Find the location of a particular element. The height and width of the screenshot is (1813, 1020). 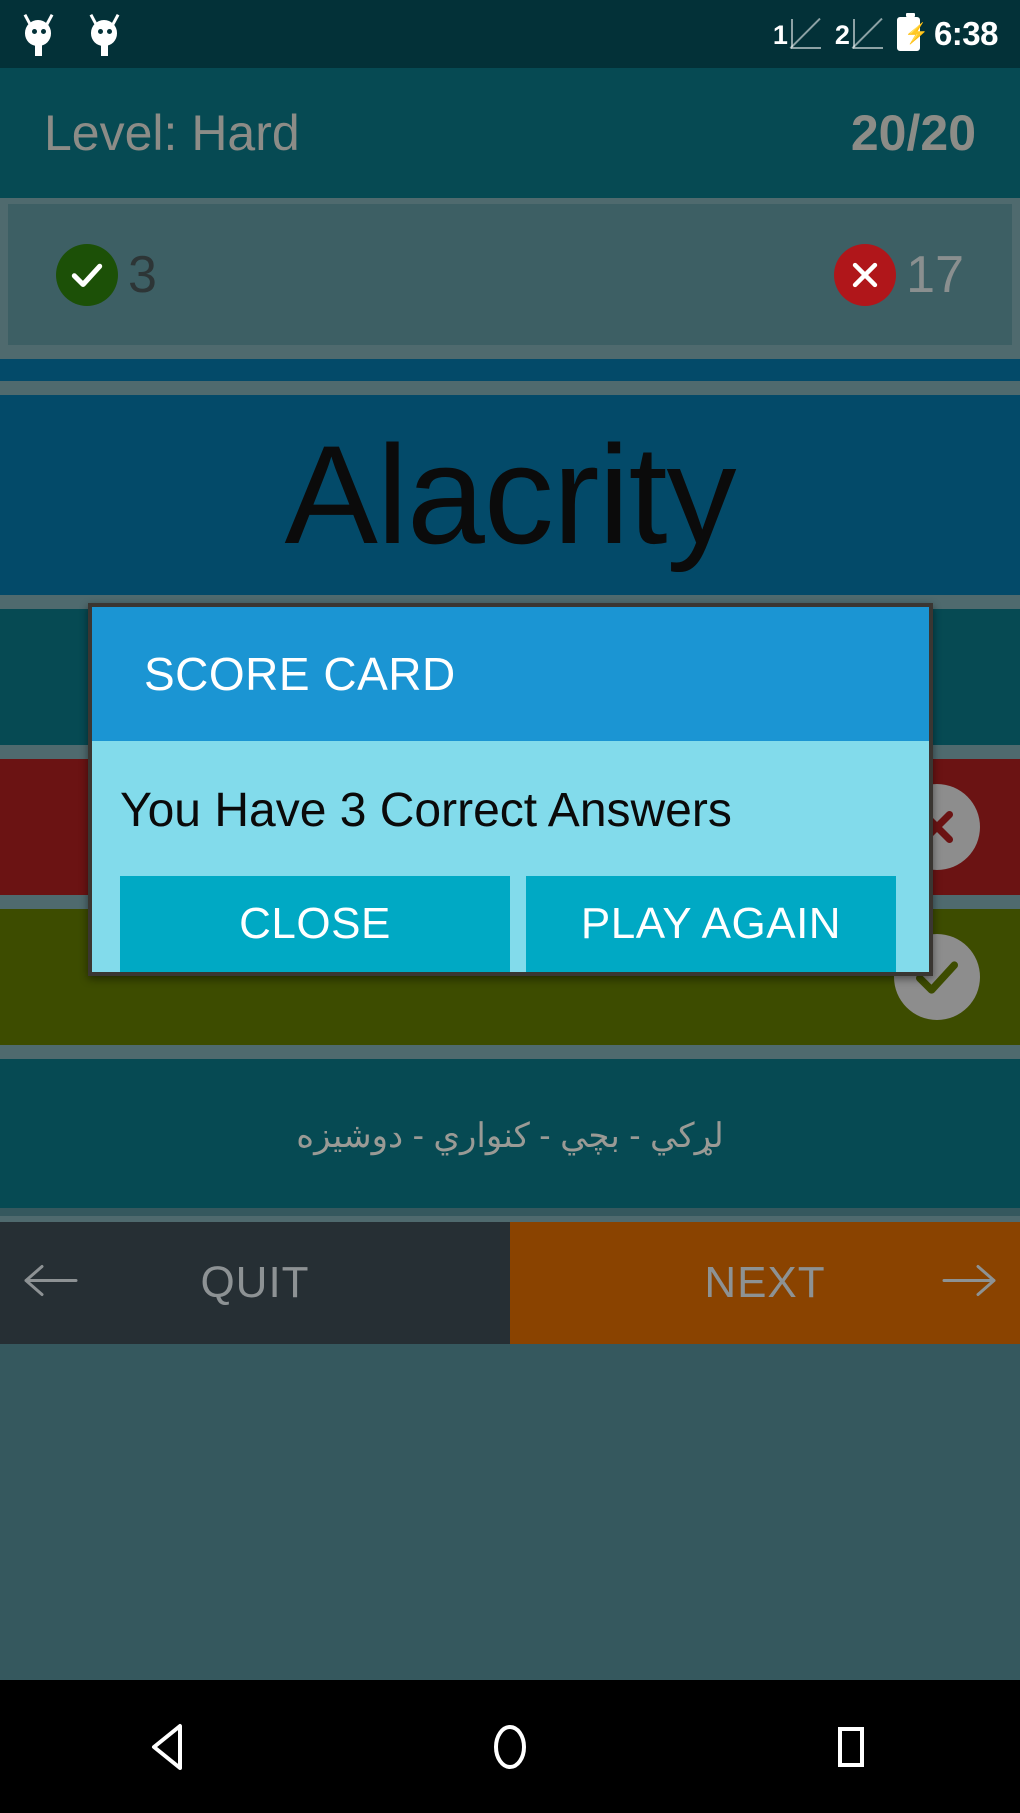

progress-bar-container is located at coordinates (510, 370).